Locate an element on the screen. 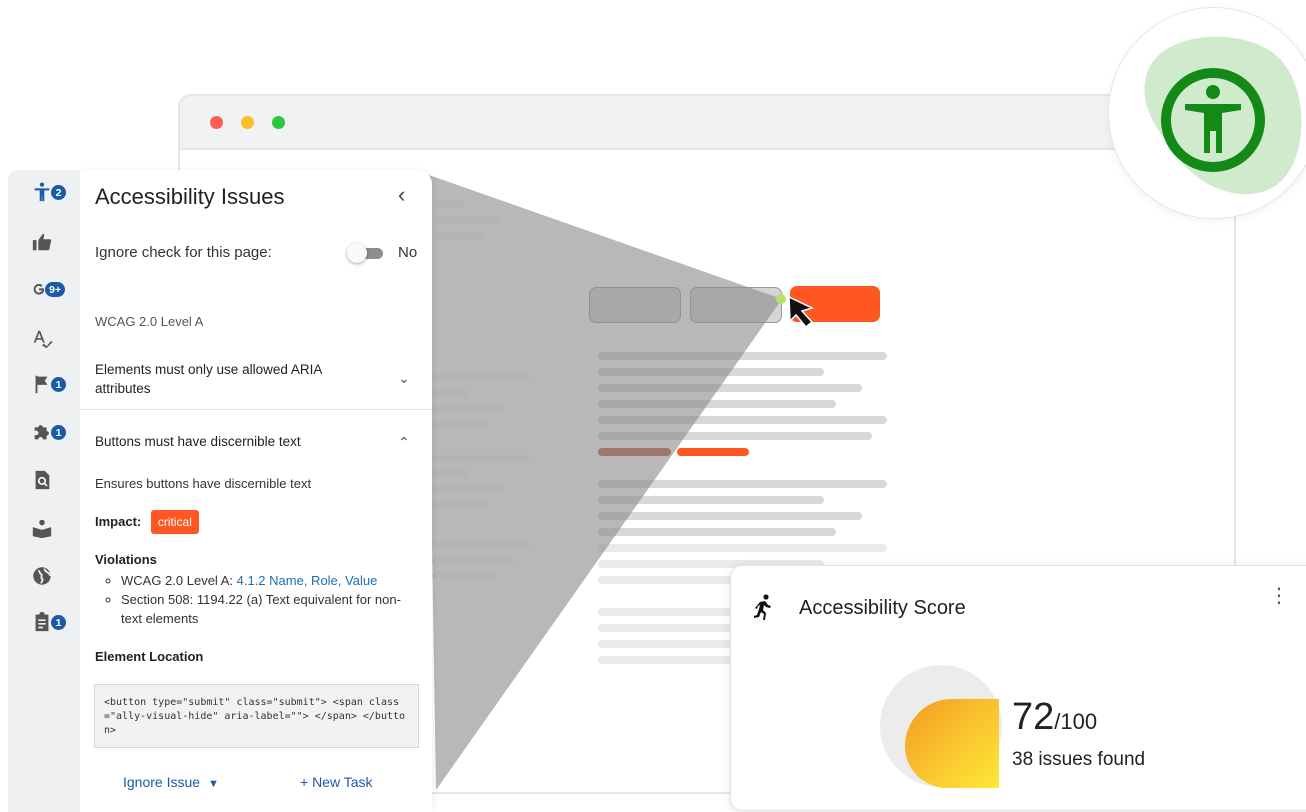 This screenshot has width=1306, height=812. rail-accessibility: 2 is located at coordinates (44, 192).